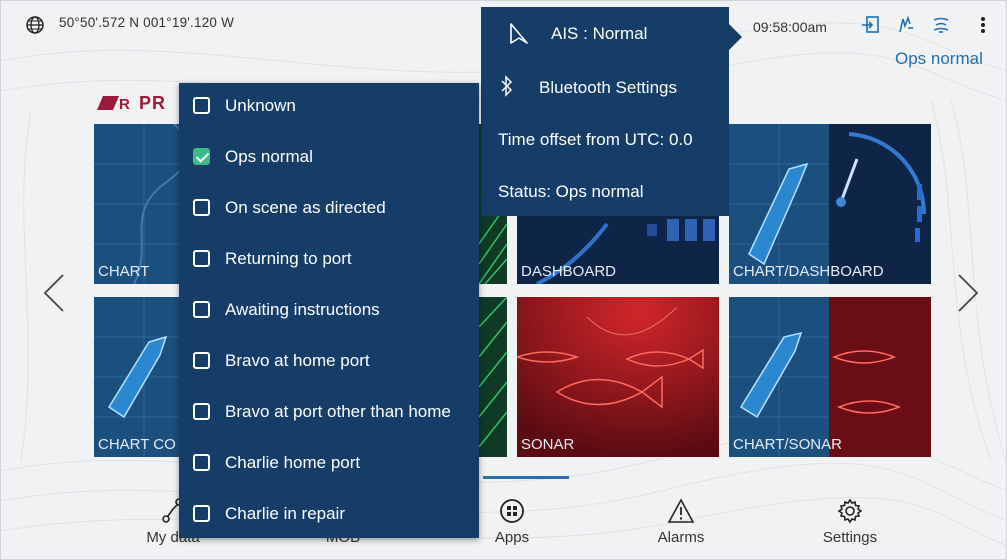 This screenshot has height=560, width=1007. I want to click on sonar-icon, so click(941, 25).